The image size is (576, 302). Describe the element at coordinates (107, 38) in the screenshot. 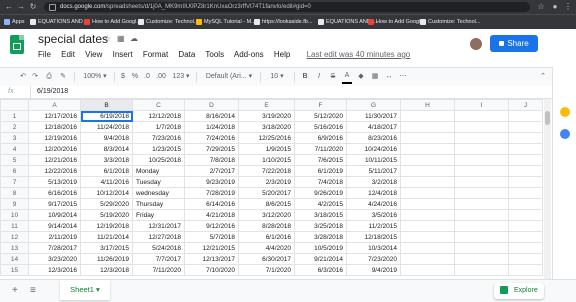

I see `star-icon: ☆` at that location.